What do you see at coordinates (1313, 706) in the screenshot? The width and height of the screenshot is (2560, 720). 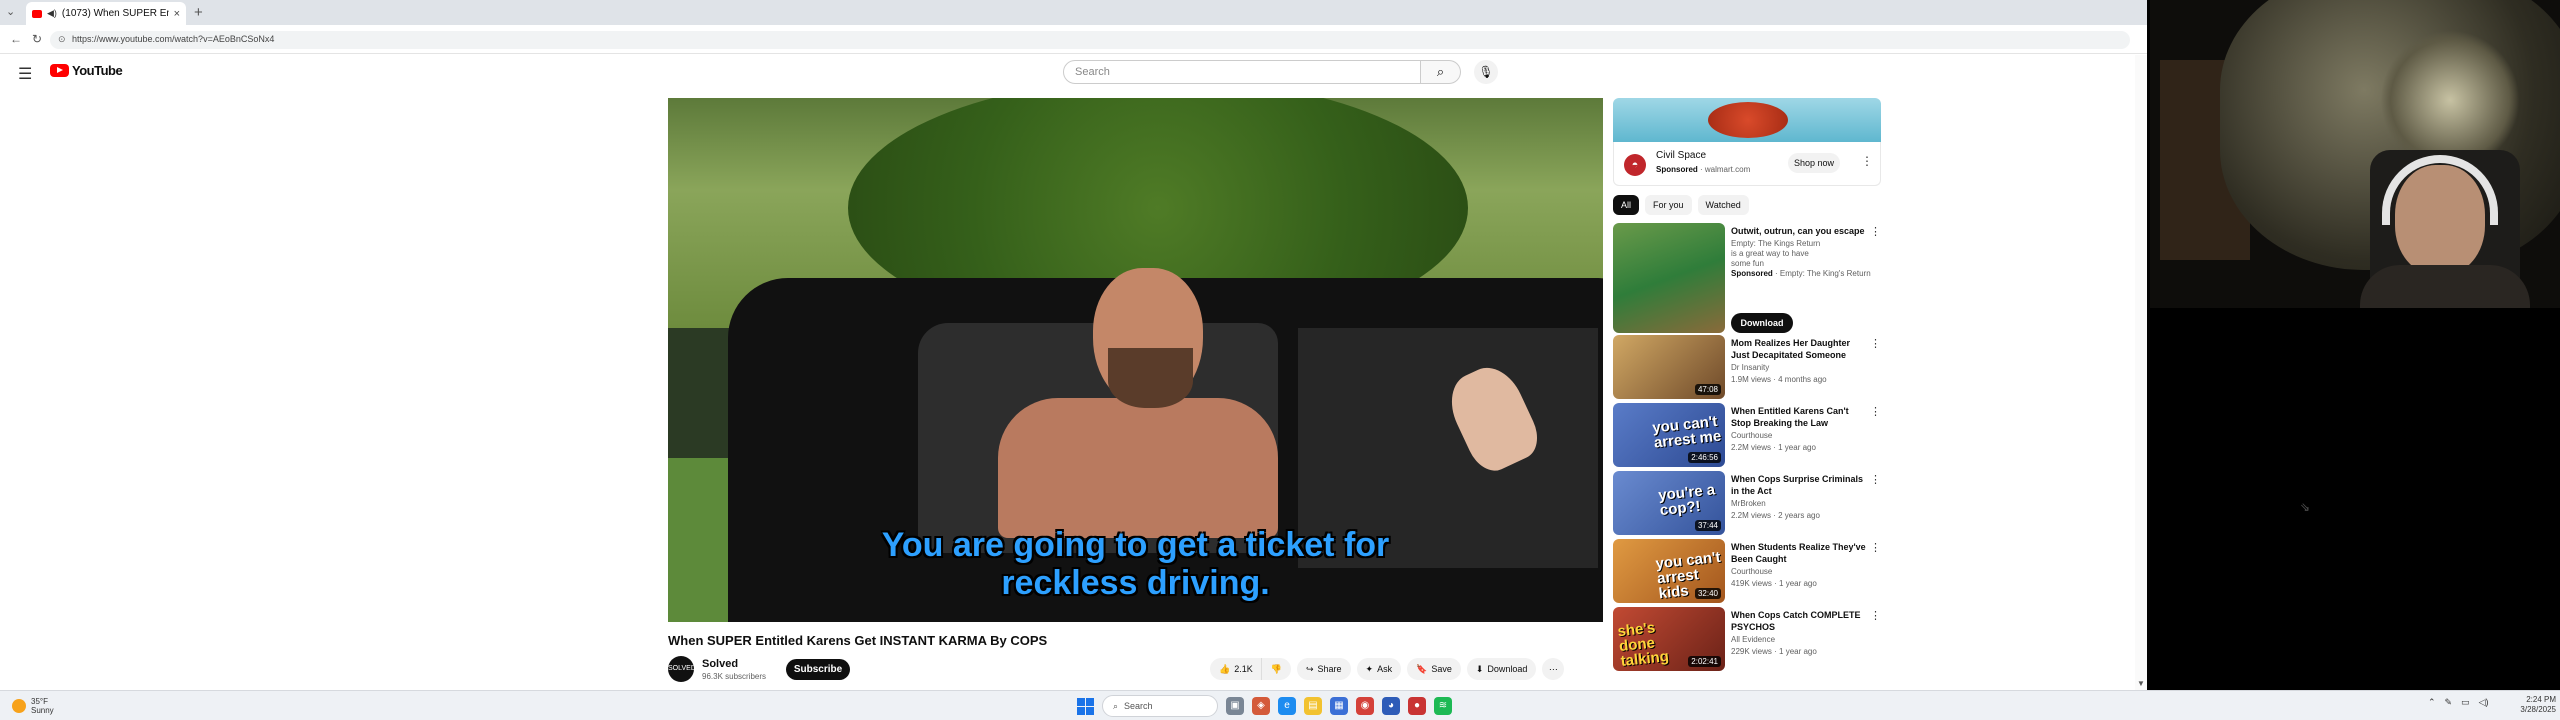 I see `file-explorer-icon: ▤` at bounding box center [1313, 706].